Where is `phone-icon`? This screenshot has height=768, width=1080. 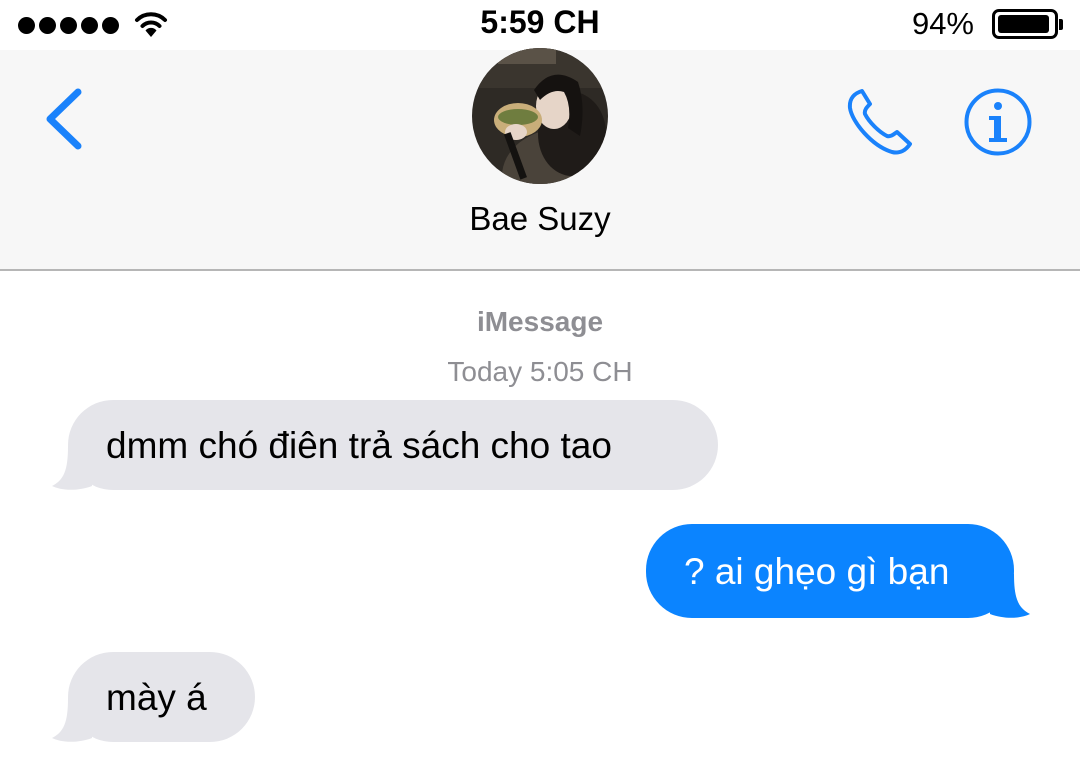 phone-icon is located at coordinates (880, 122).